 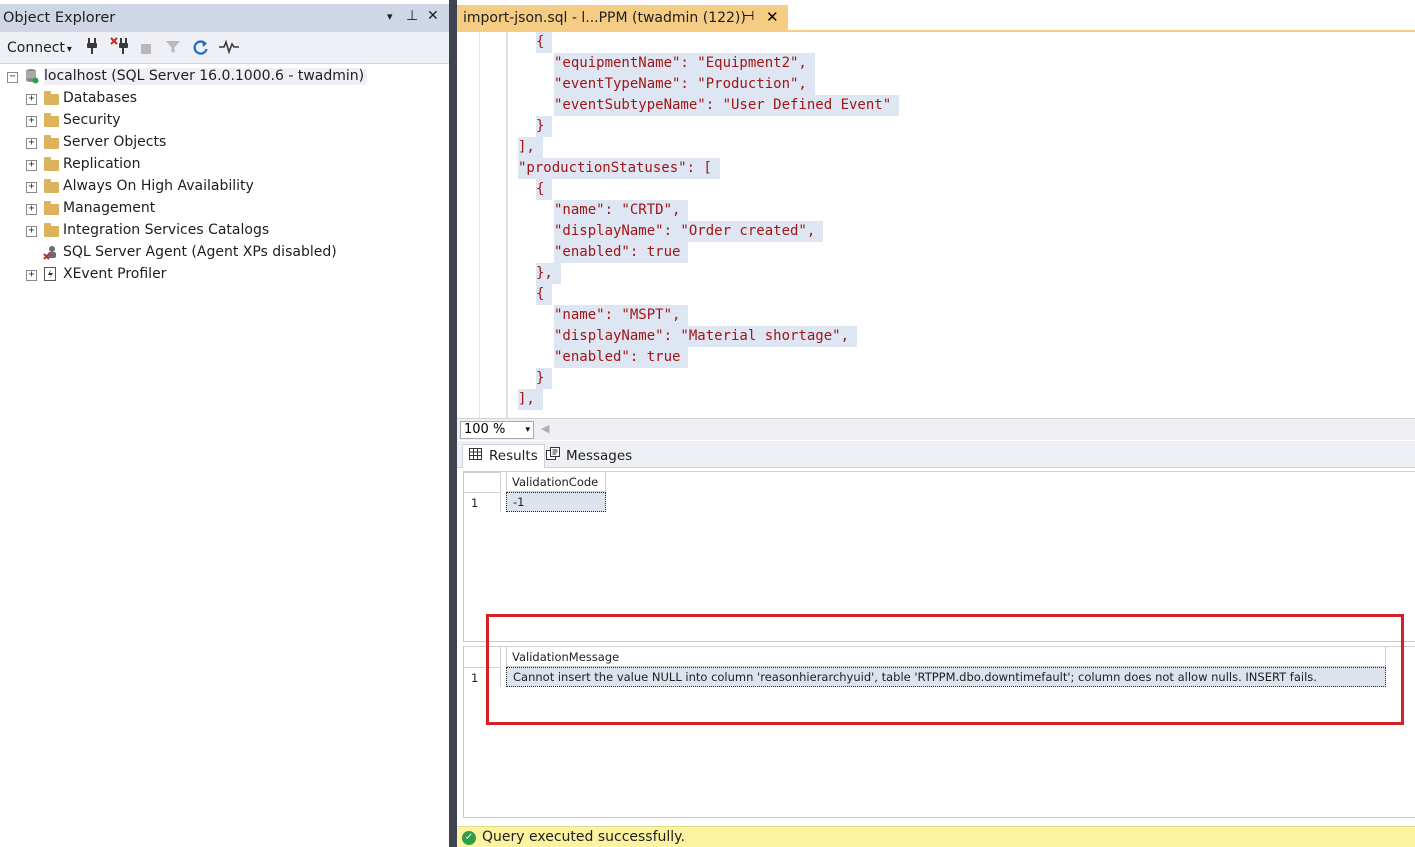 I want to click on connect-plug-icon, so click(x=93, y=48).